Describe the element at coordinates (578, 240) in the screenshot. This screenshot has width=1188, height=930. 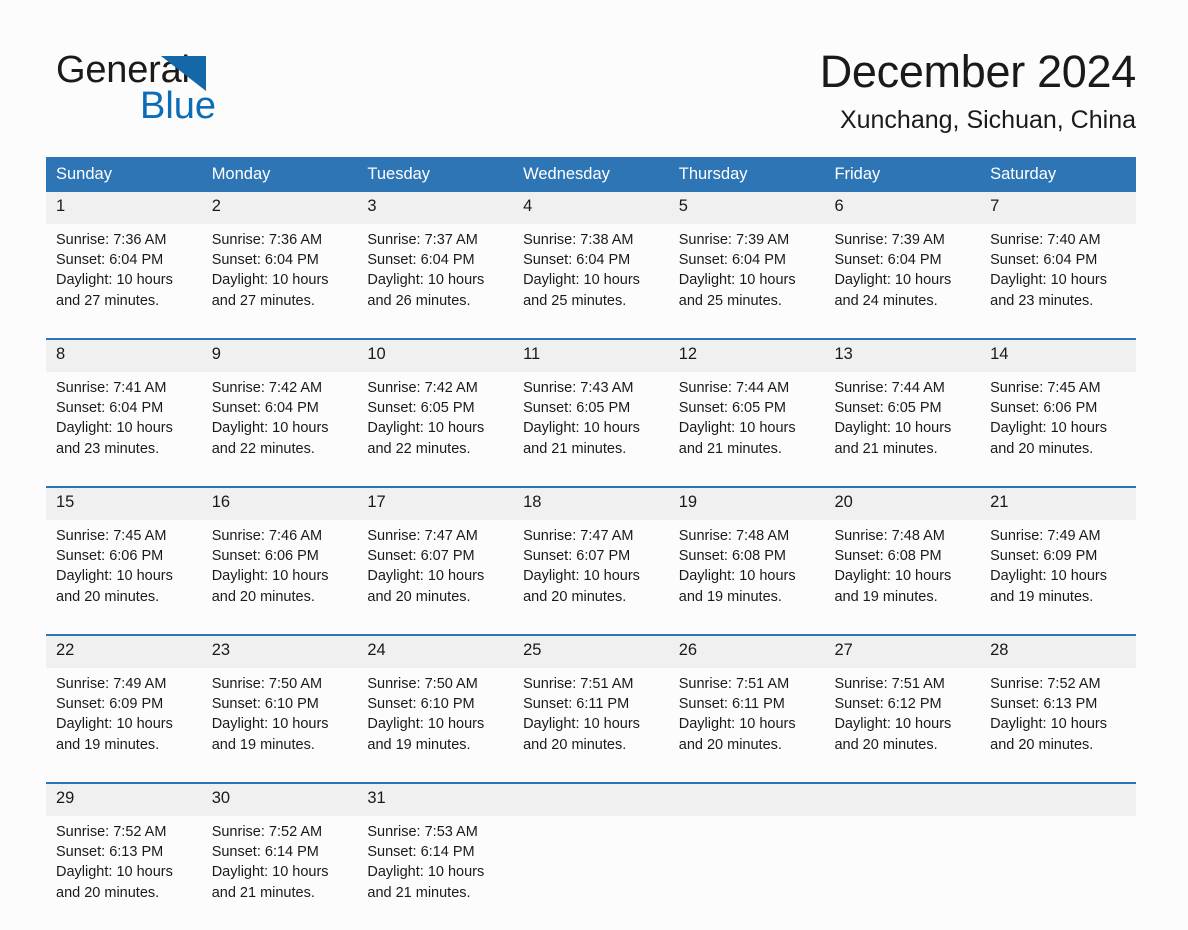
I see `sunrise-text: Sunrise: 7:38 AM` at that location.